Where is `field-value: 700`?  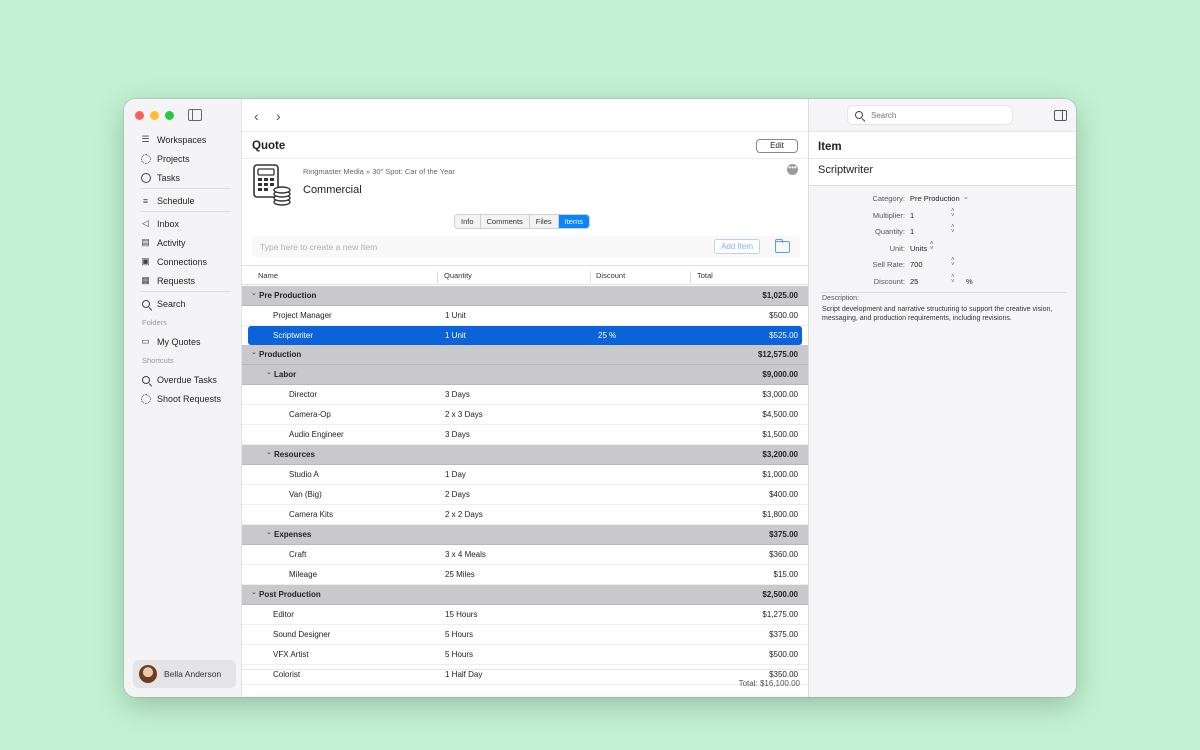 field-value: 700 is located at coordinates (916, 264).